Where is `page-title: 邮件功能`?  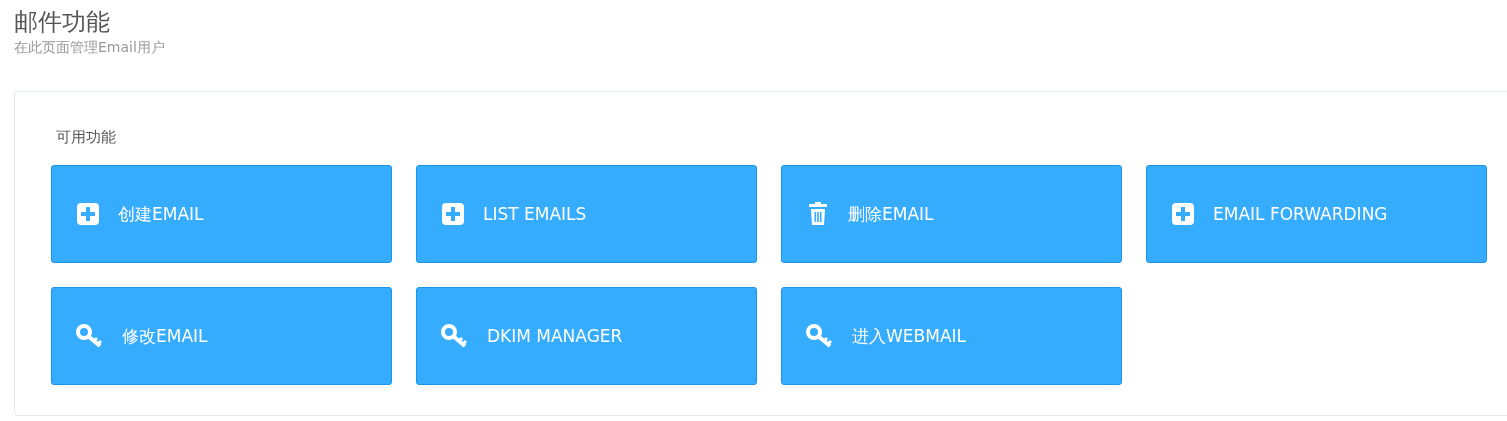
page-title: 邮件功能 is located at coordinates (62, 22).